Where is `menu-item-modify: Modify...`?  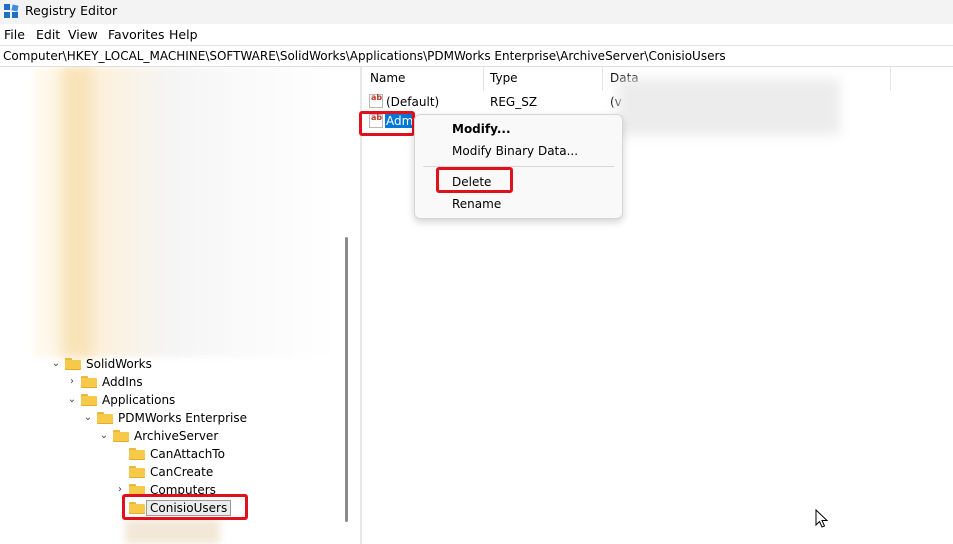 menu-item-modify: Modify... is located at coordinates (481, 129).